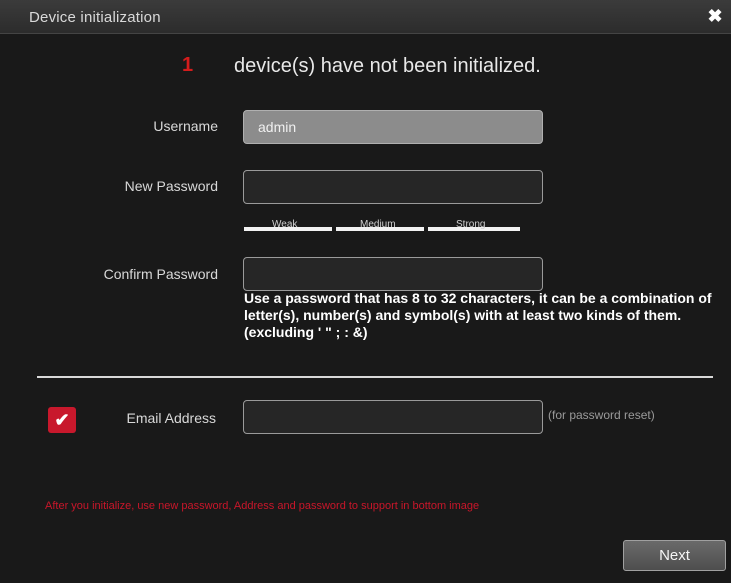  What do you see at coordinates (375, 377) in the screenshot?
I see `section-divider` at bounding box center [375, 377].